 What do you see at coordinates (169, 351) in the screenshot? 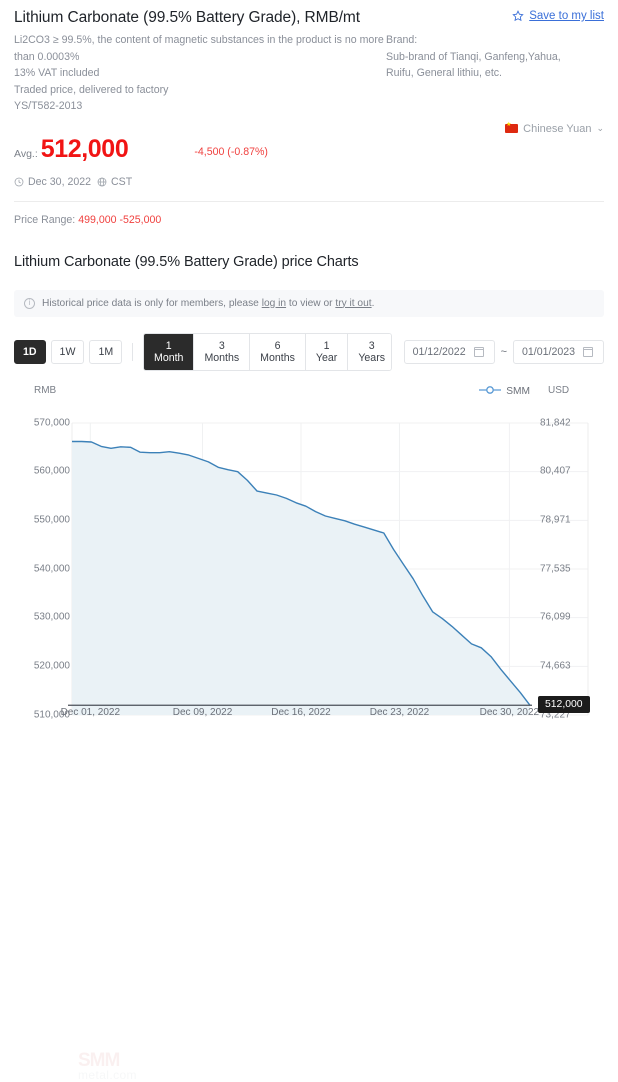
I see `range-button-1-month: 1 Month` at bounding box center [169, 351].